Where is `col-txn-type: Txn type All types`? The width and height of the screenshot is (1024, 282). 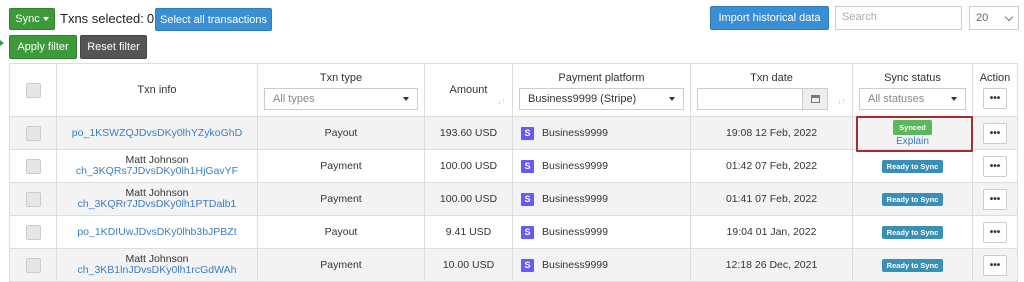 col-txn-type: Txn type All types is located at coordinates (341, 90).